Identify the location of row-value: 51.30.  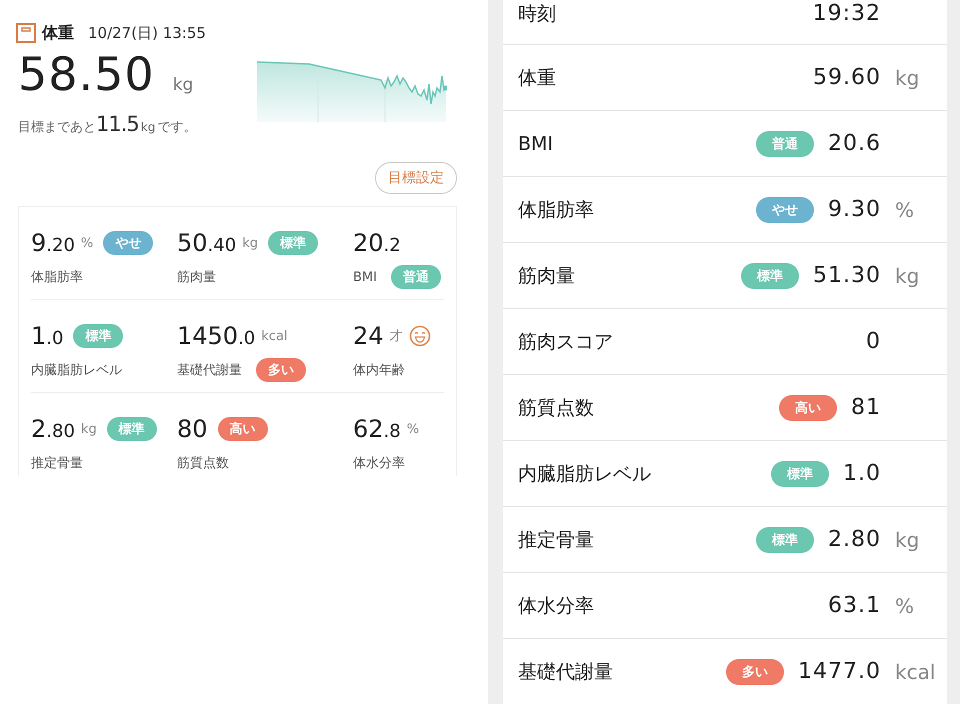
(847, 275).